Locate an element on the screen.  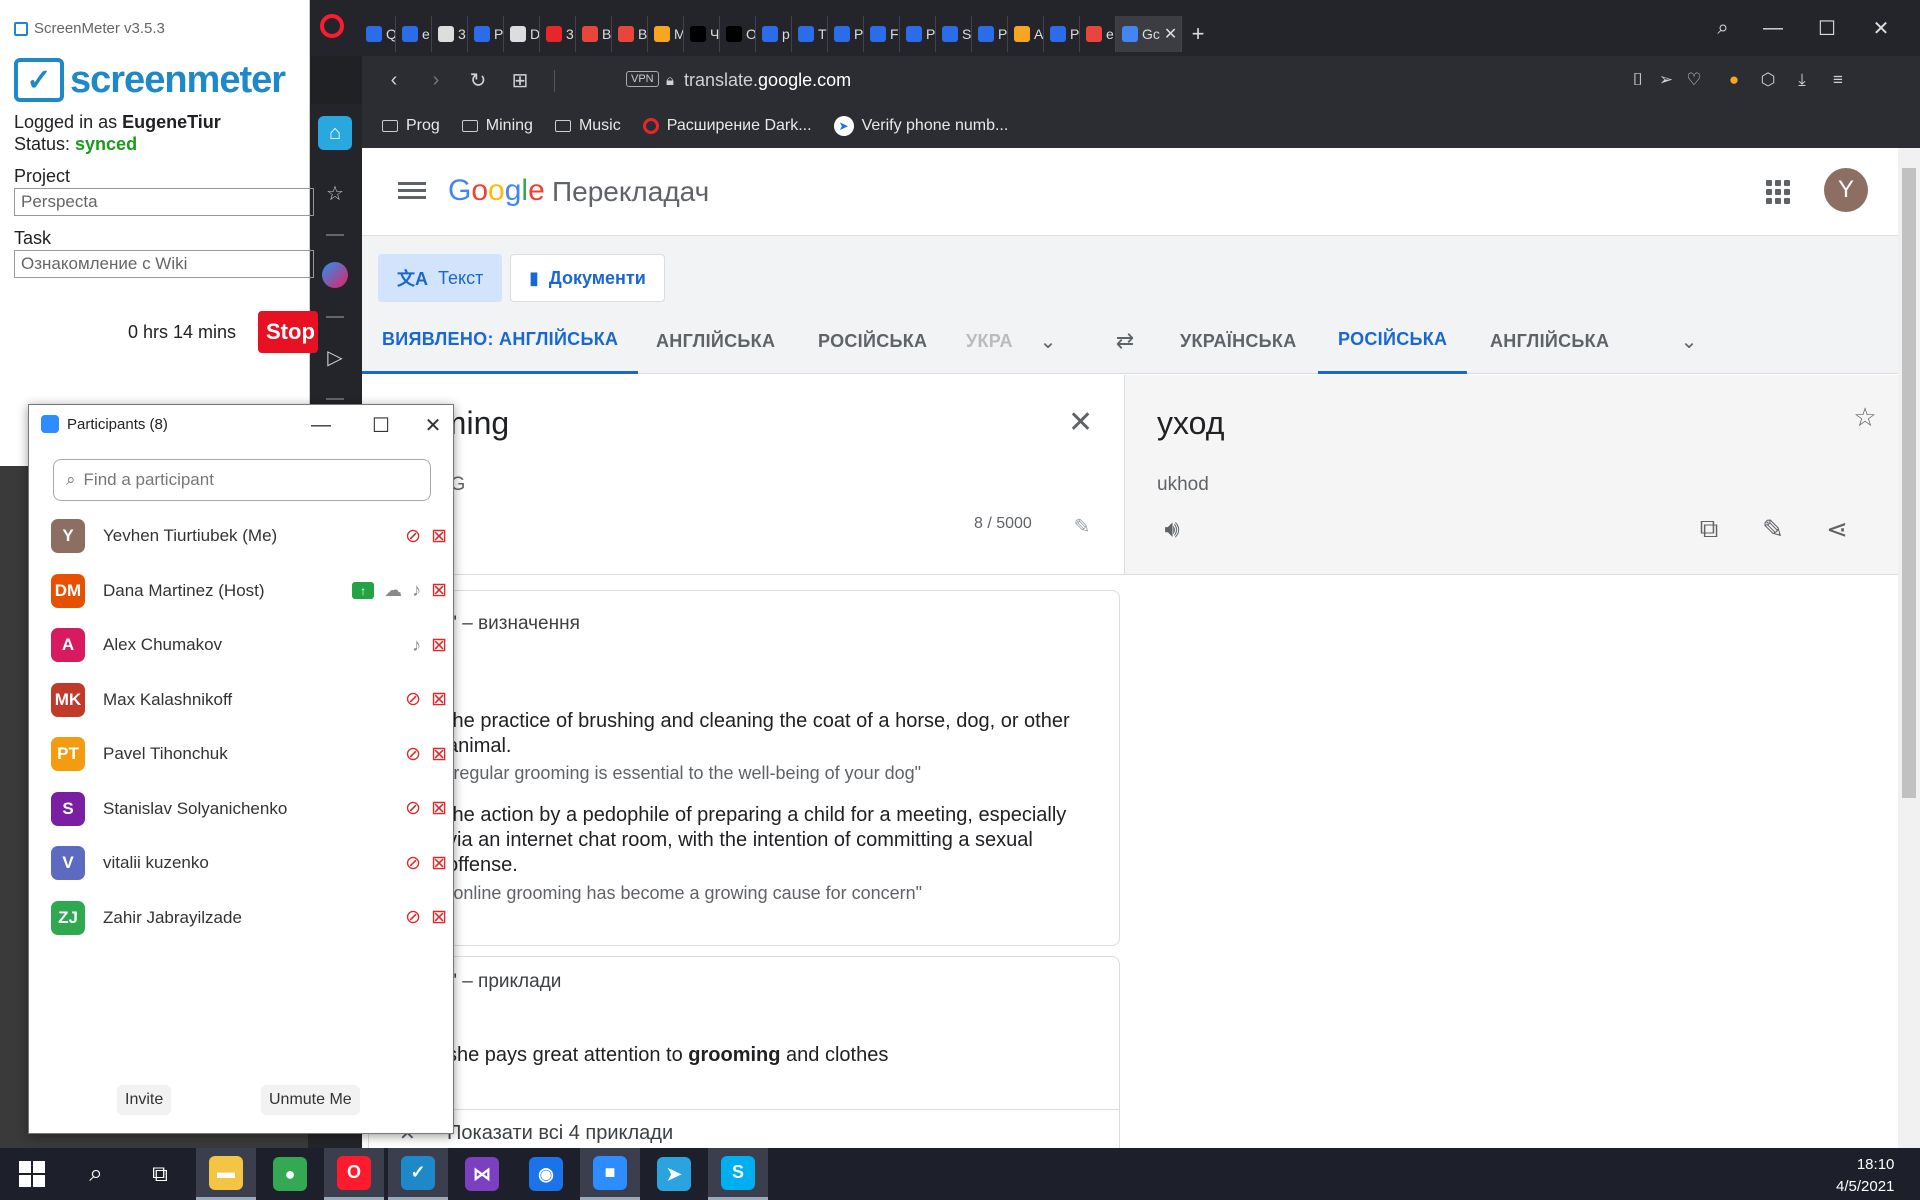
src-lang-ukrainian: УКРА is located at coordinates (989, 341).